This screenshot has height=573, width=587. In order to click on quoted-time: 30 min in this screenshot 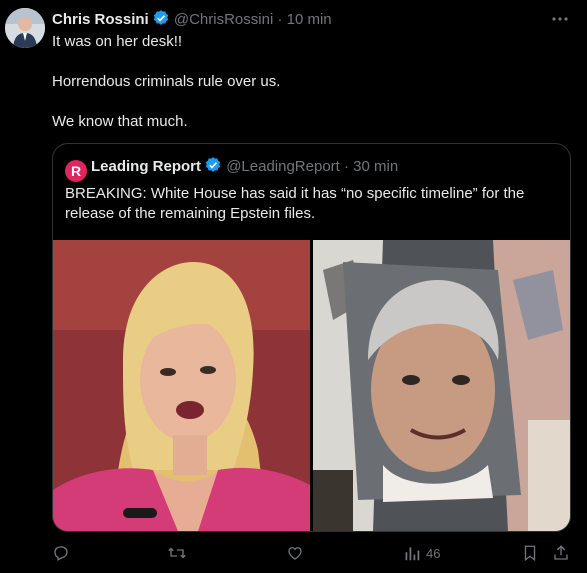, I will do `click(376, 166)`.